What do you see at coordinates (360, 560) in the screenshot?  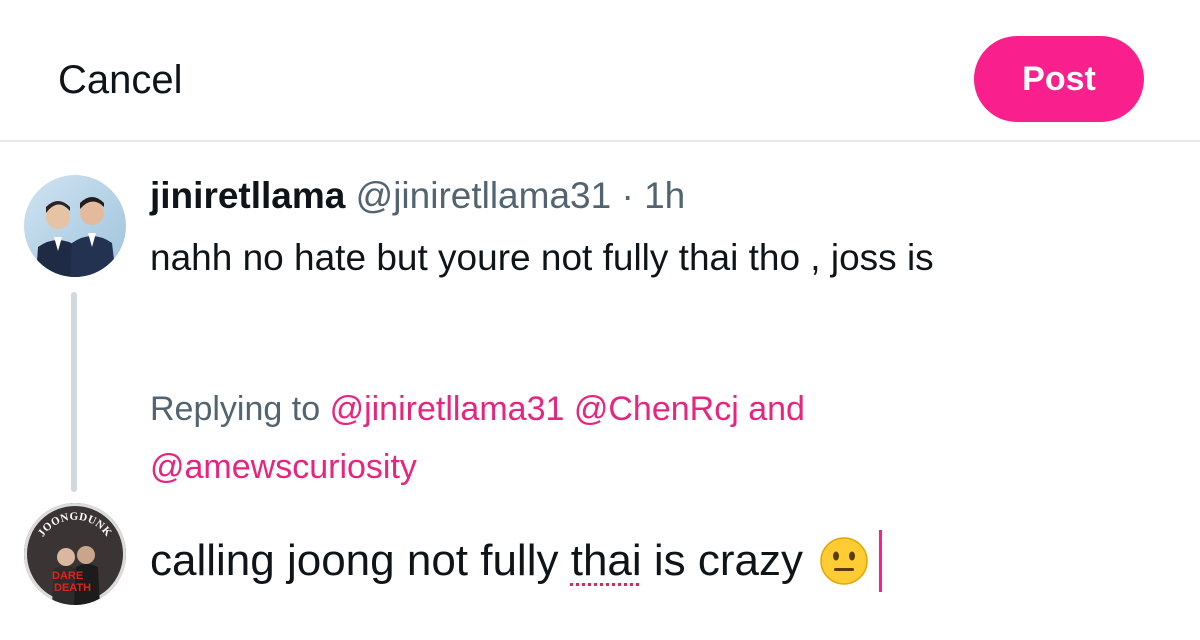 I see `compose-text-start: calling joong not fully` at bounding box center [360, 560].